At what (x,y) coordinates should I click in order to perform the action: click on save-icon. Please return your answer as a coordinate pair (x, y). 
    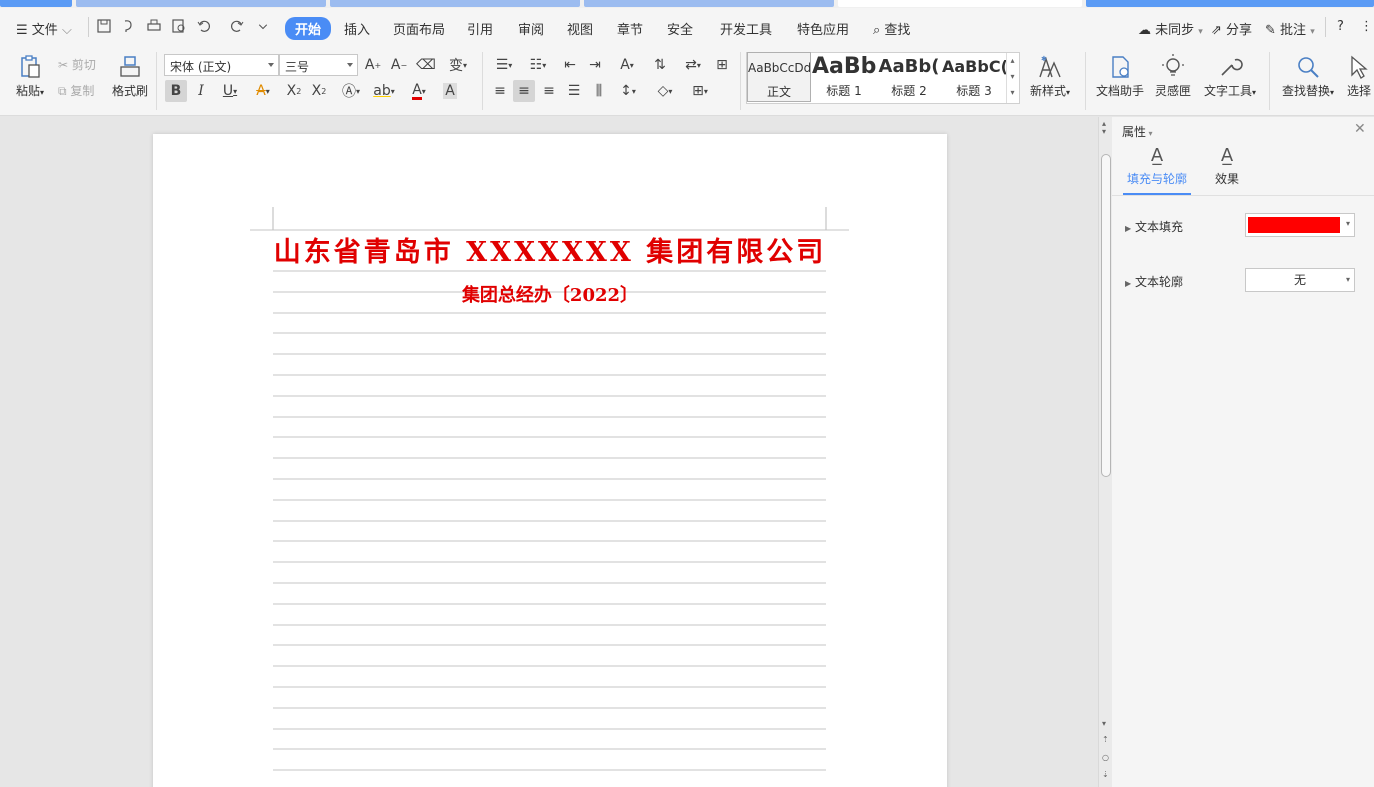
    Looking at the image, I should click on (106, 28).